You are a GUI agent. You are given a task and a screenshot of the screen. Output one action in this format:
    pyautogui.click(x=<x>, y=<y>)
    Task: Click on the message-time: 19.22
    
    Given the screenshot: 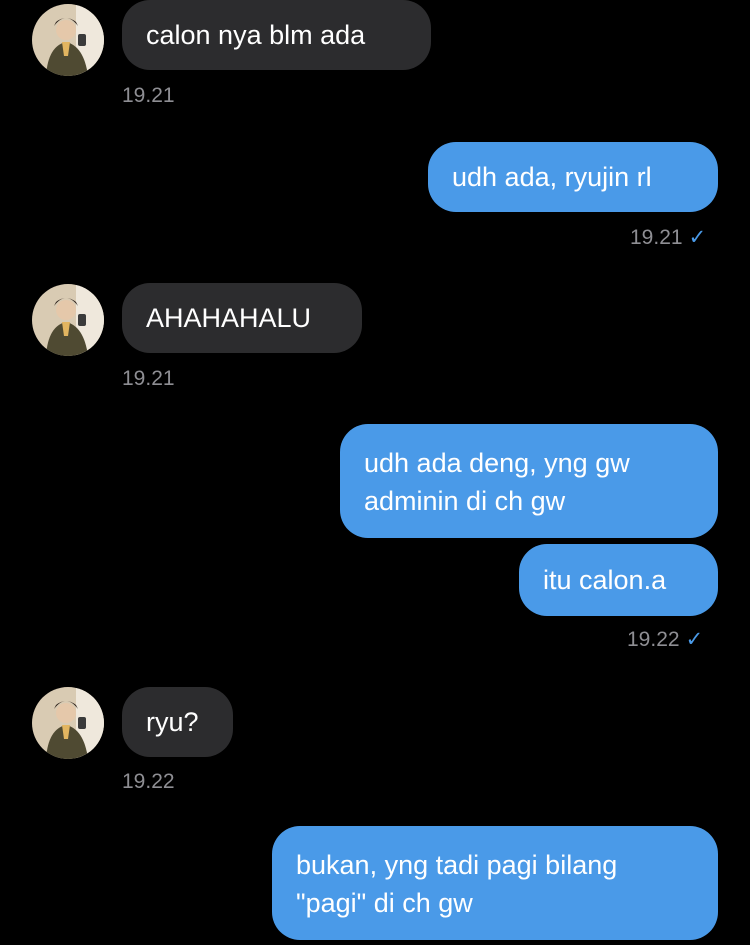 What is the action you would take?
    pyautogui.click(x=653, y=639)
    